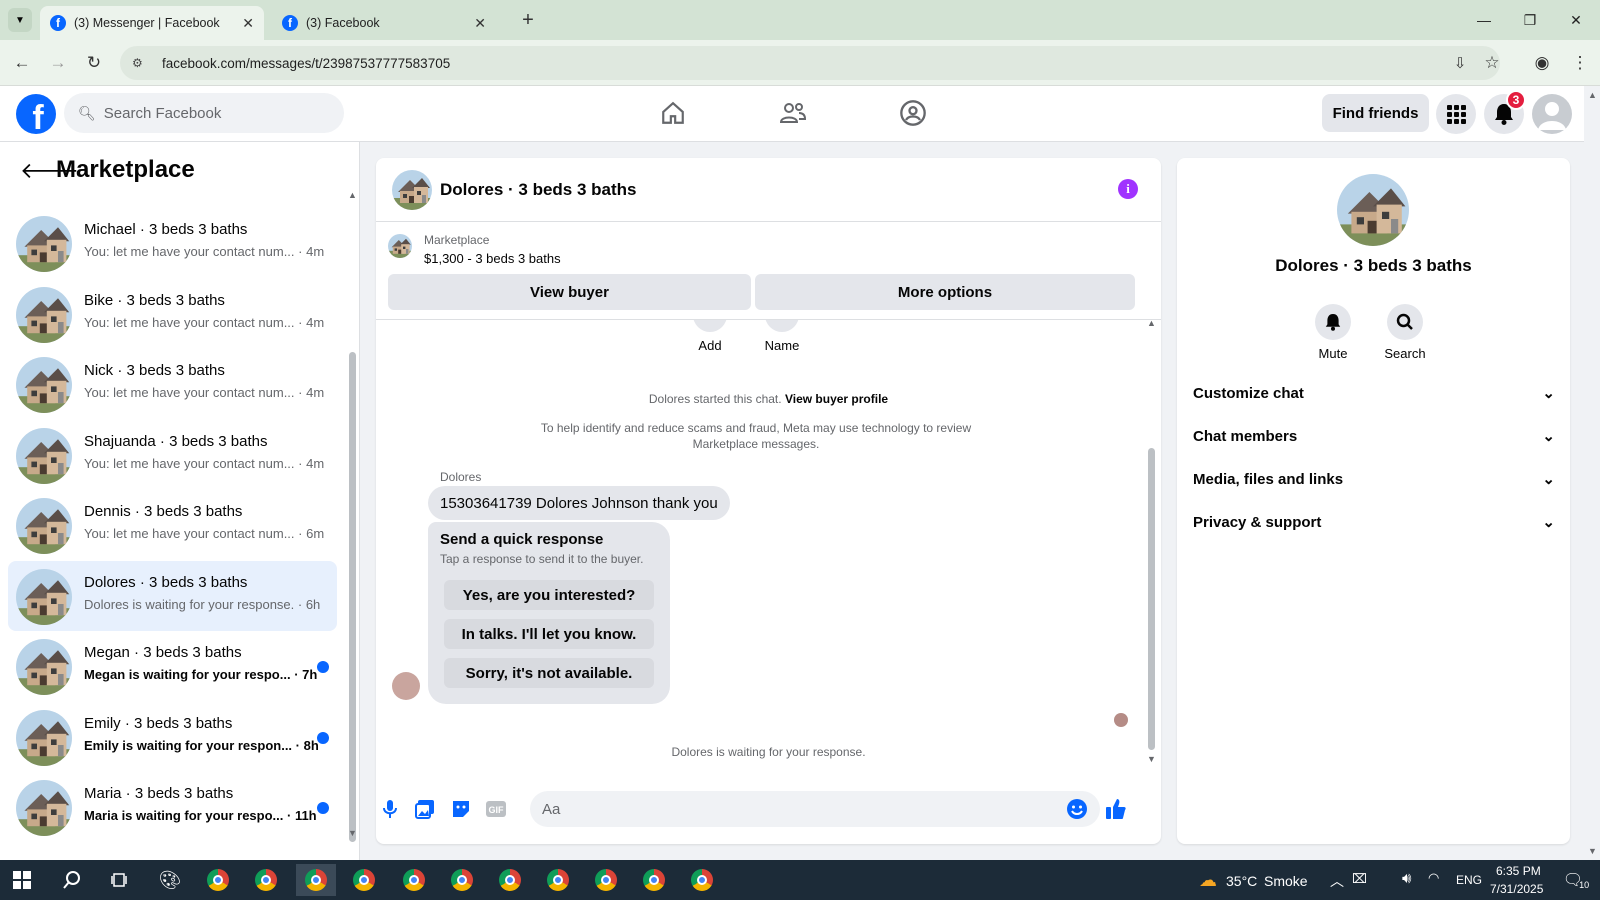 The width and height of the screenshot is (1600, 900). What do you see at coordinates (1208, 880) in the screenshot?
I see `weather-icon: ☁` at bounding box center [1208, 880].